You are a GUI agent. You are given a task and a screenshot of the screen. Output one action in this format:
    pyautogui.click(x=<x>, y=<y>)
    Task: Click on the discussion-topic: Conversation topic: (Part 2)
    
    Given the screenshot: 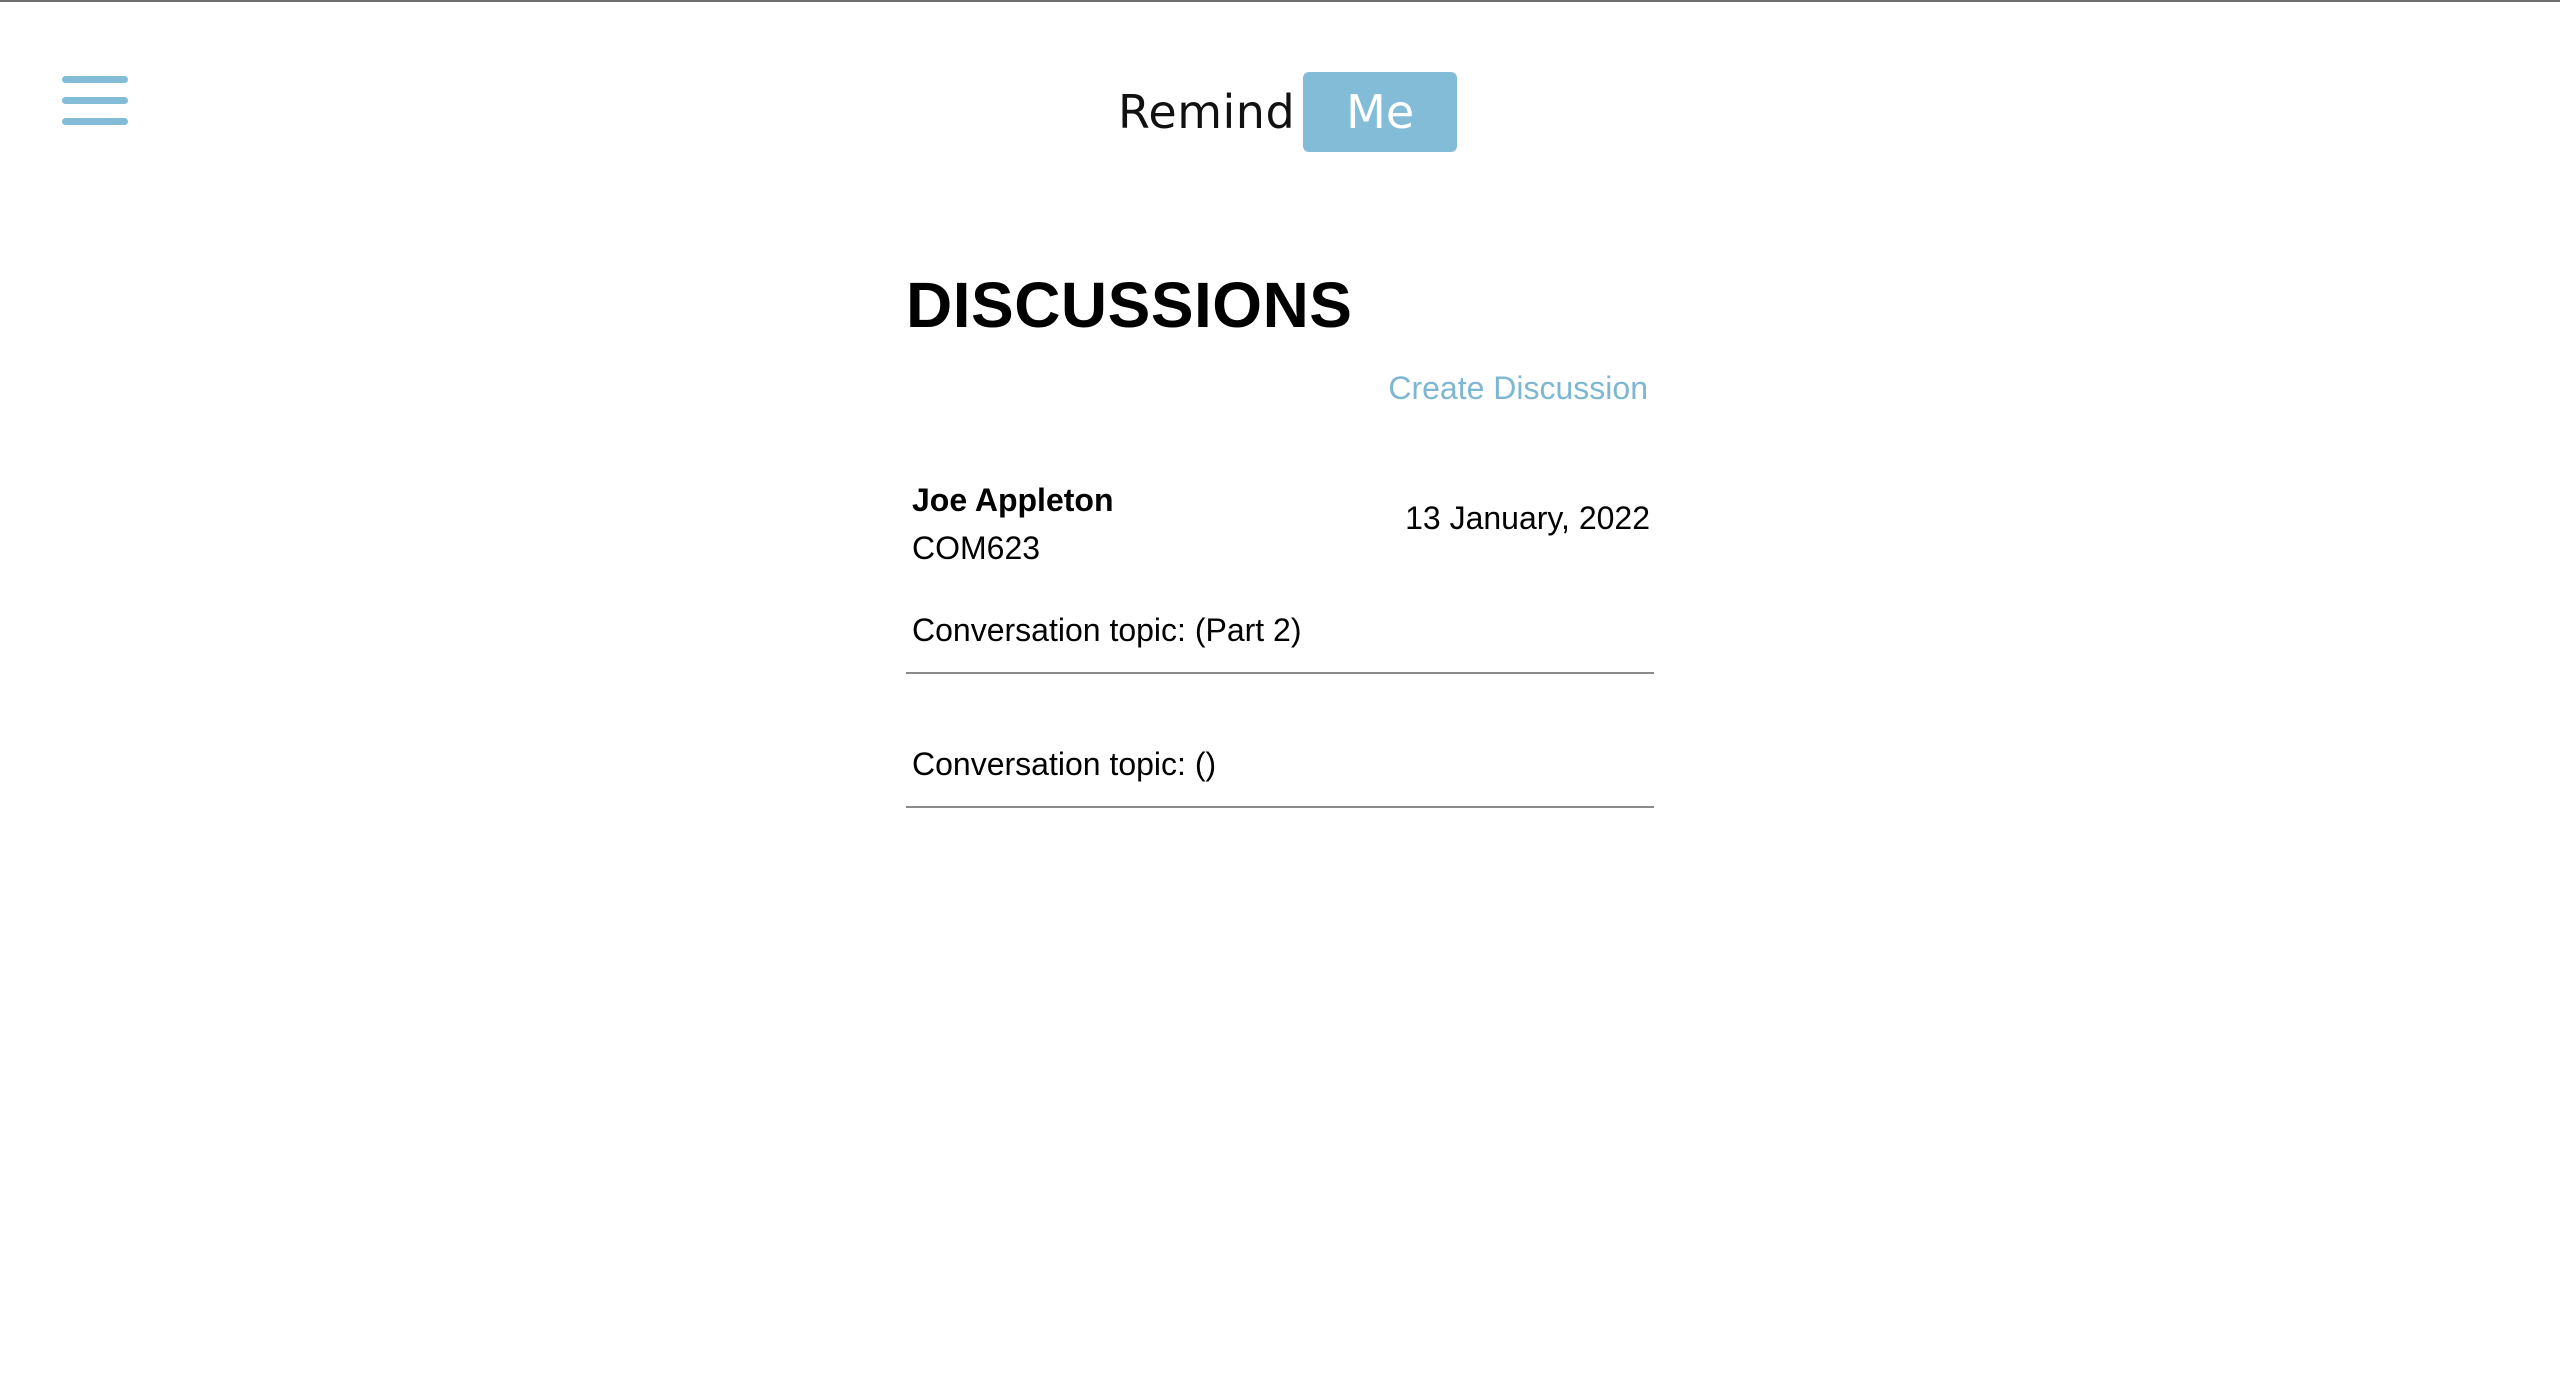 What is the action you would take?
    pyautogui.click(x=1107, y=630)
    